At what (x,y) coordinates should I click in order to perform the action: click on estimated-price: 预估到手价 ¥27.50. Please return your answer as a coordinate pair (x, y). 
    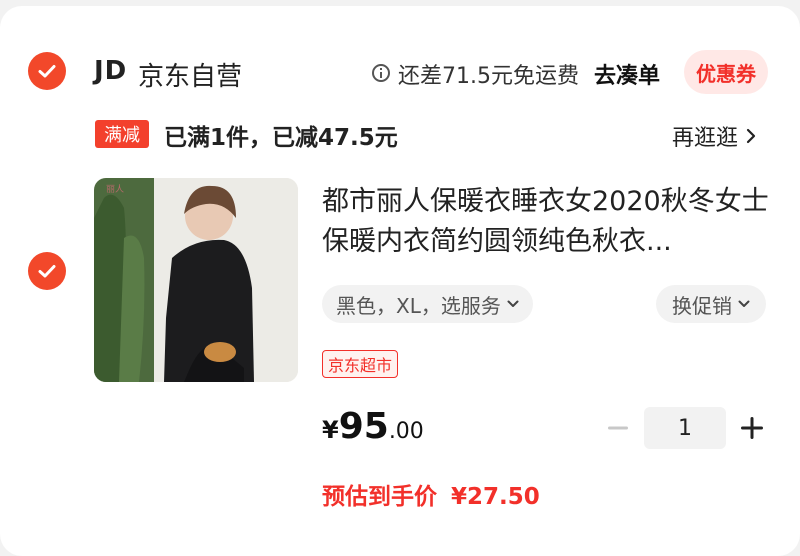
    Looking at the image, I should click on (431, 494).